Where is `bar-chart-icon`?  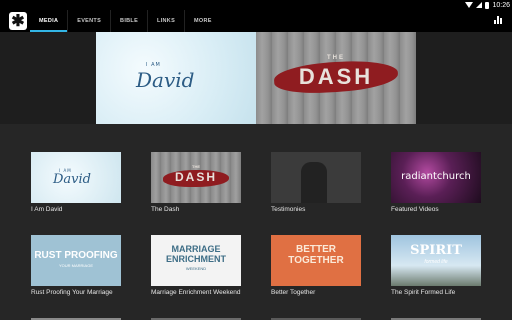
bar-chart-icon is located at coordinates (498, 20).